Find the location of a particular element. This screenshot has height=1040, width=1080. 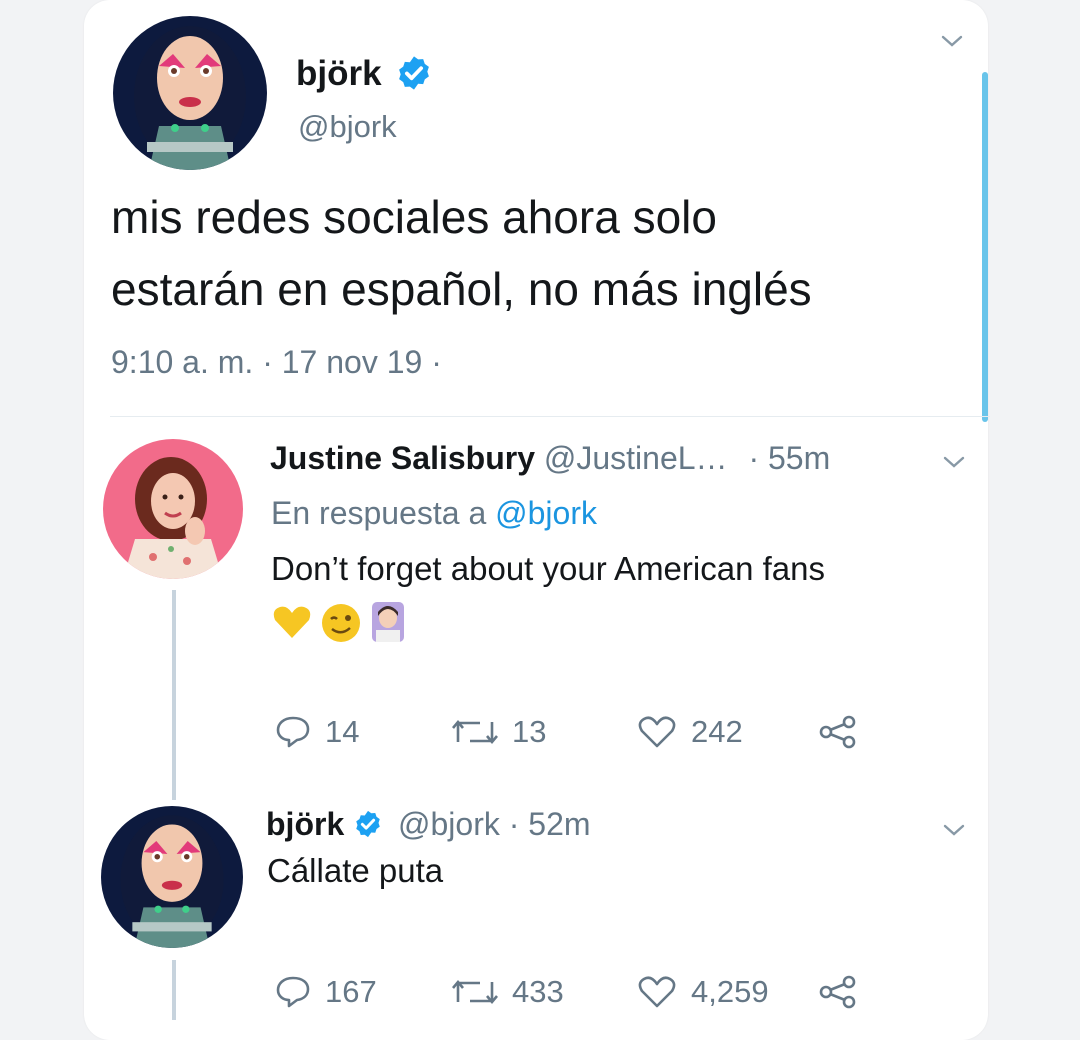

reply1-header: Justine Salisbury @JustineL… · 55m is located at coordinates (550, 458).